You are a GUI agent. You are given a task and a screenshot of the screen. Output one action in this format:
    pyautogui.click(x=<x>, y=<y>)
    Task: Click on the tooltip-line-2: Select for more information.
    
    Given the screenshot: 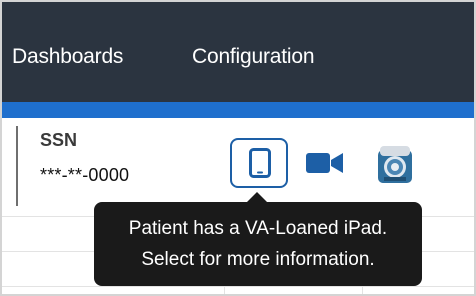 What is the action you would take?
    pyautogui.click(x=258, y=259)
    